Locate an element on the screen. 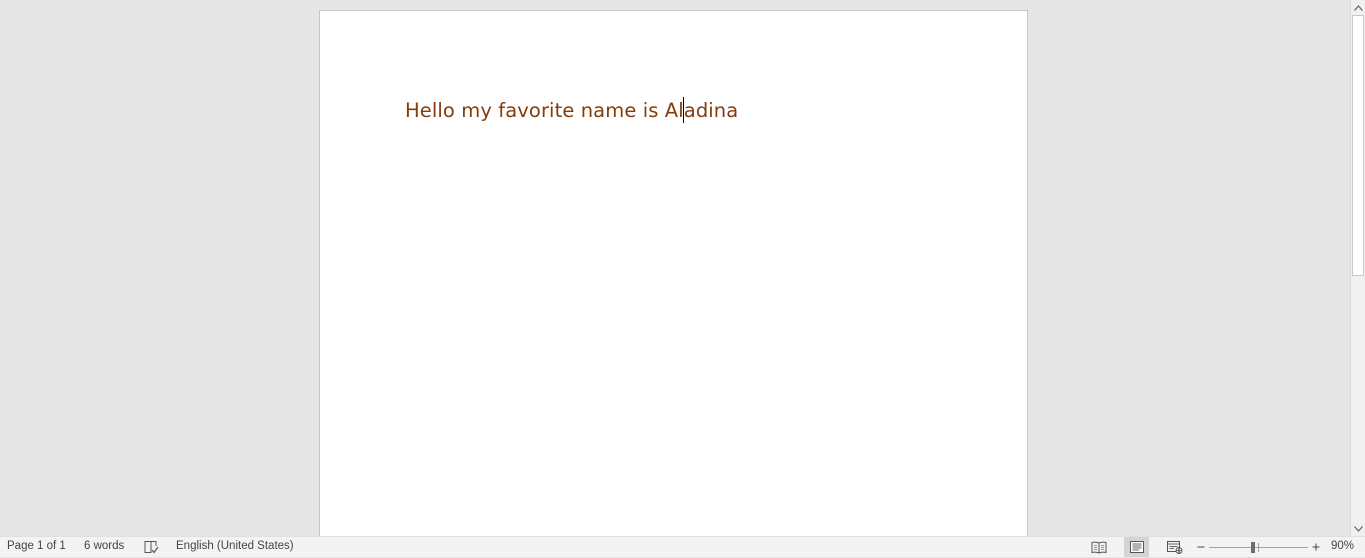 The image size is (1365, 558). minus-icon is located at coordinates (1201, 547).